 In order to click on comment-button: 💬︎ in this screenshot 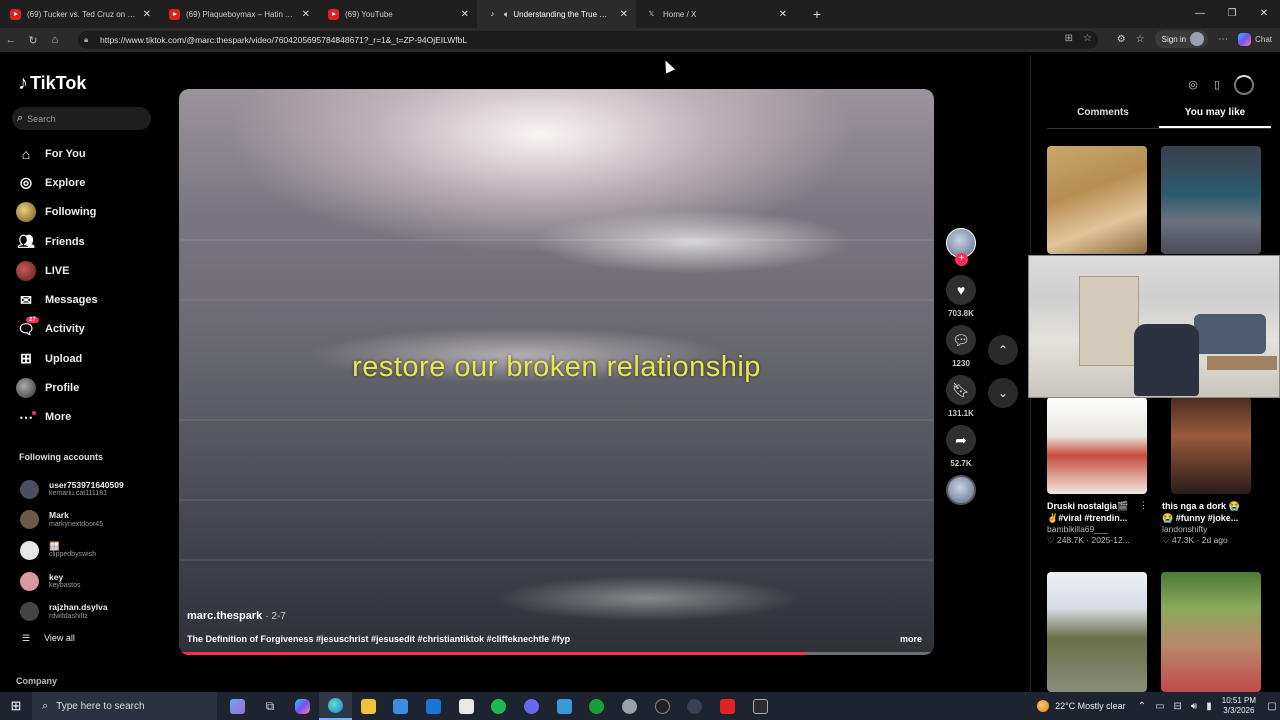, I will do `click(961, 340)`.